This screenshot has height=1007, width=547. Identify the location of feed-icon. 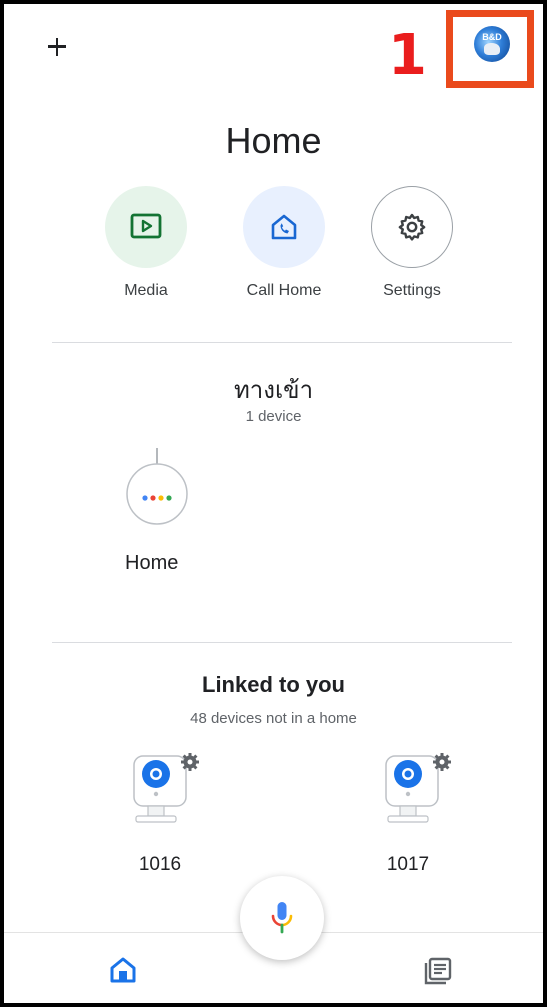
(438, 971).